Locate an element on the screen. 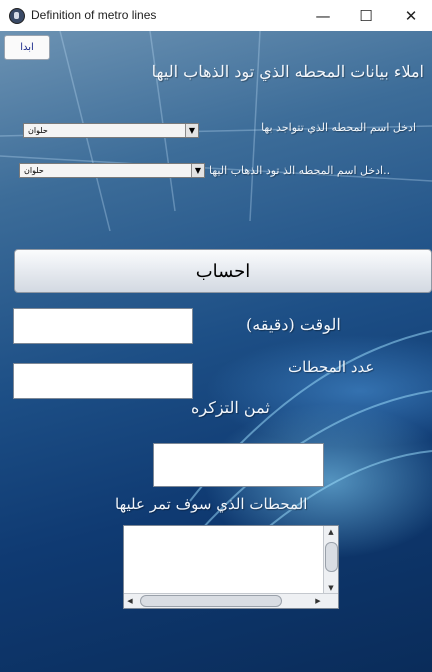 The image size is (432, 672). maximize-button: ☐ is located at coordinates (366, 15).